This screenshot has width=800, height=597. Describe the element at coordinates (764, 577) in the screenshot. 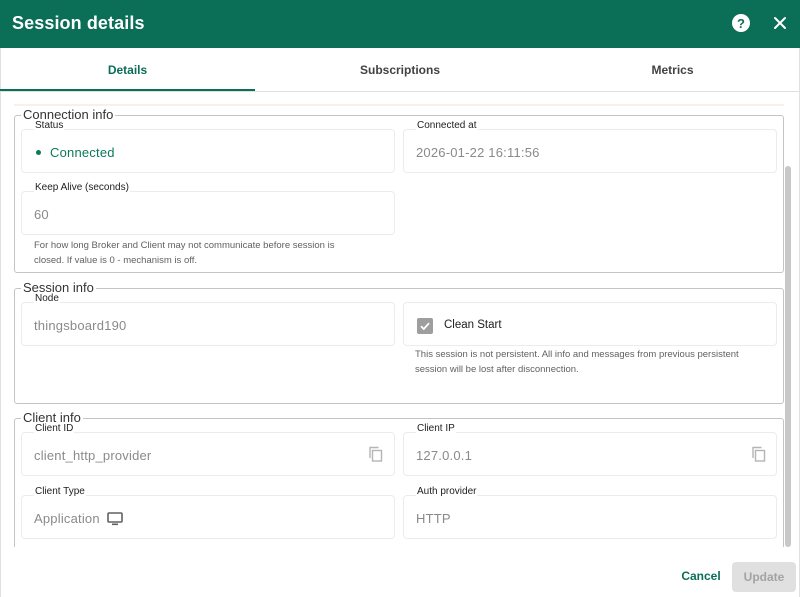

I see `update-button: Update` at that location.